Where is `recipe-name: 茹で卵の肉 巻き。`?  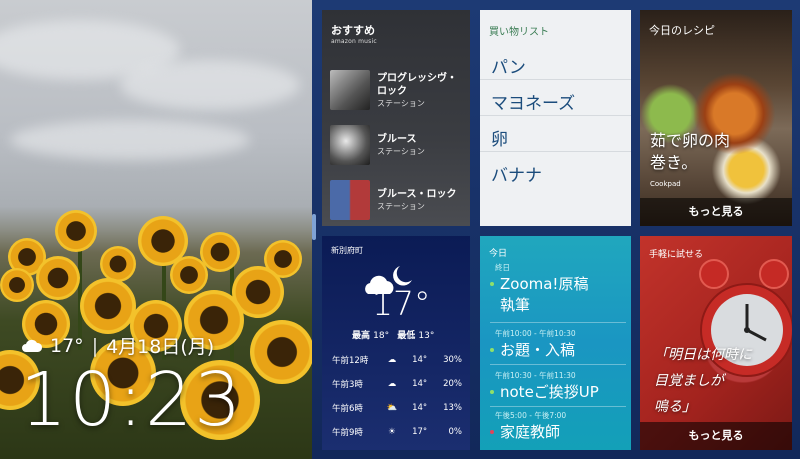
recipe-name: 茹で卵の肉 巻き。 is located at coordinates (690, 152).